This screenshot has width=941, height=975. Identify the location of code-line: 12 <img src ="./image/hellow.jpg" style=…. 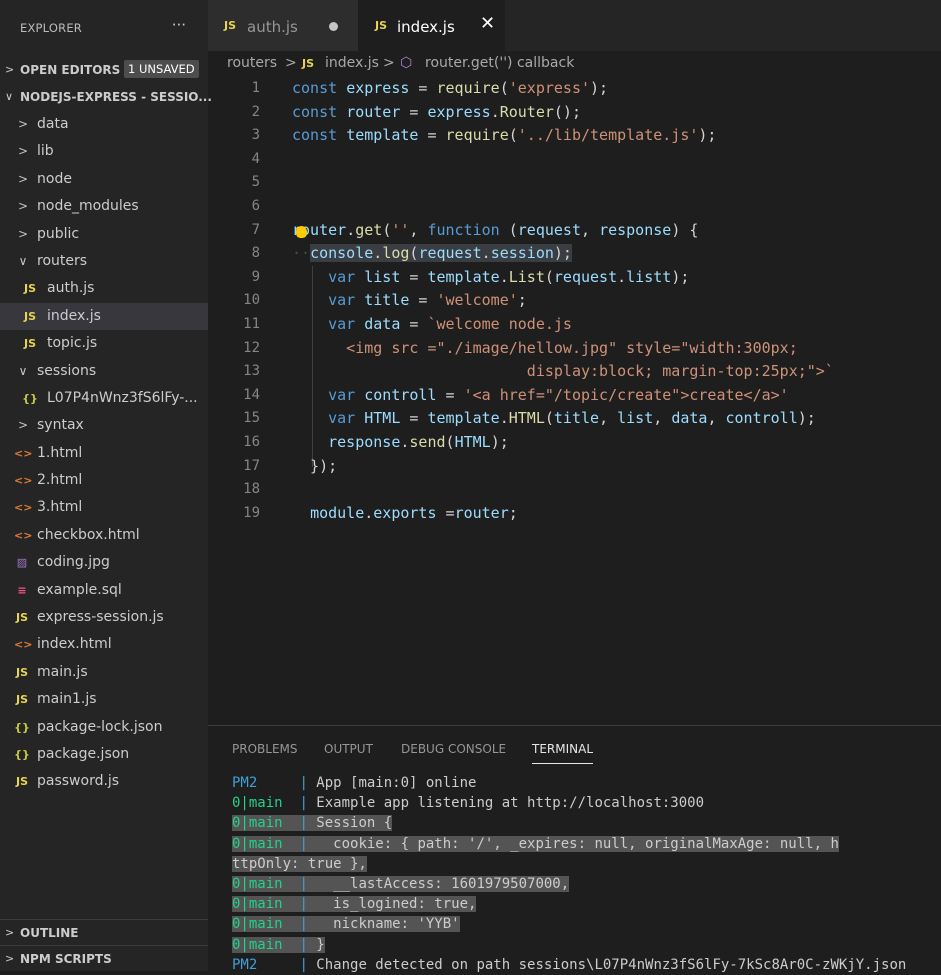
(574, 349).